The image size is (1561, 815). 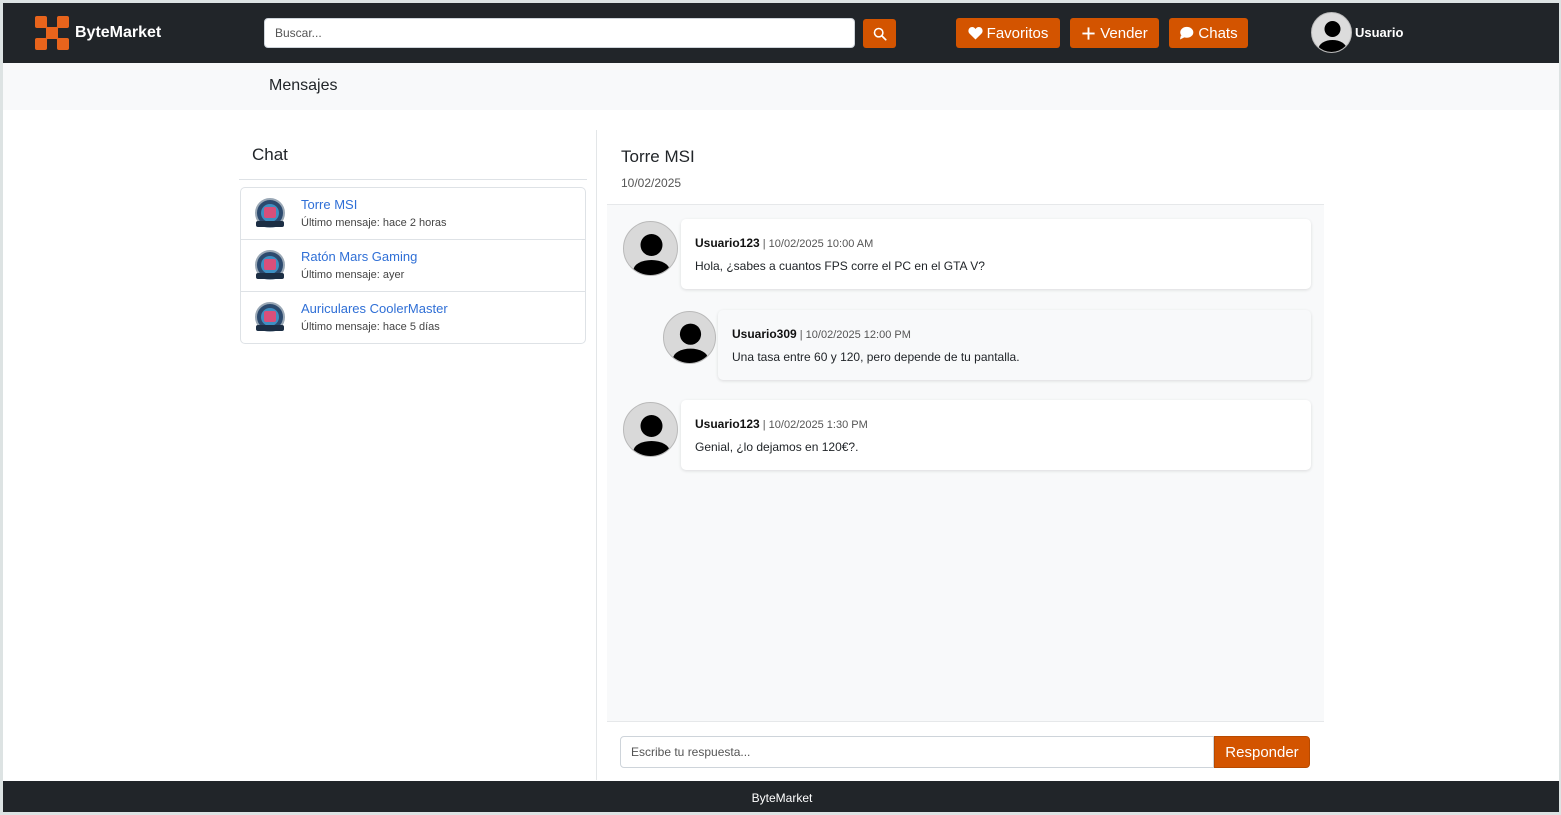 I want to click on chat-list-item: Ratón Mars Gaming Último mensaje: ayer, so click(x=413, y=266).